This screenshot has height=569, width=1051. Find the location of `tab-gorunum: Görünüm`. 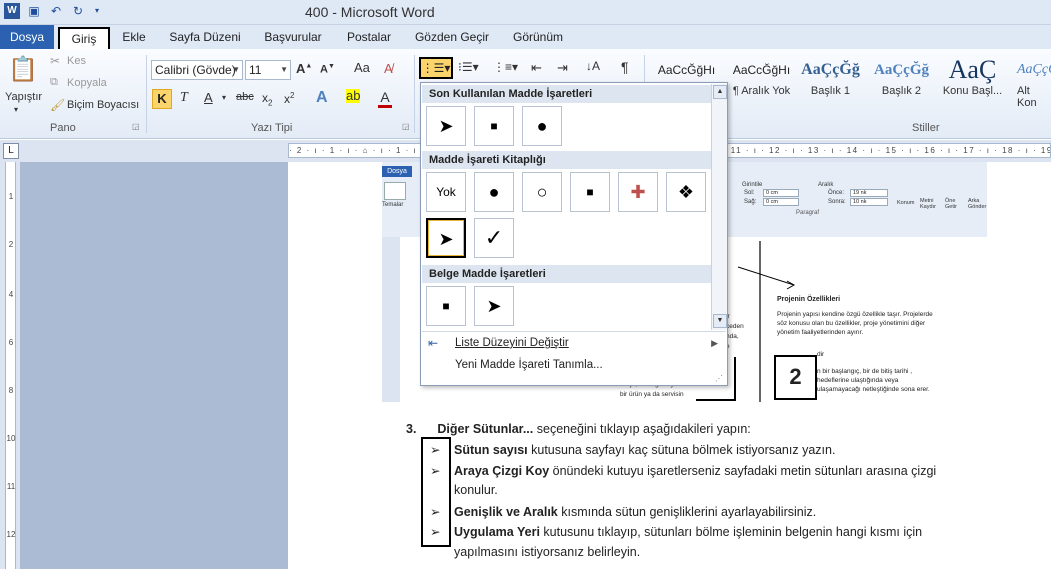

tab-gorunum: Görünüm is located at coordinates (538, 38).